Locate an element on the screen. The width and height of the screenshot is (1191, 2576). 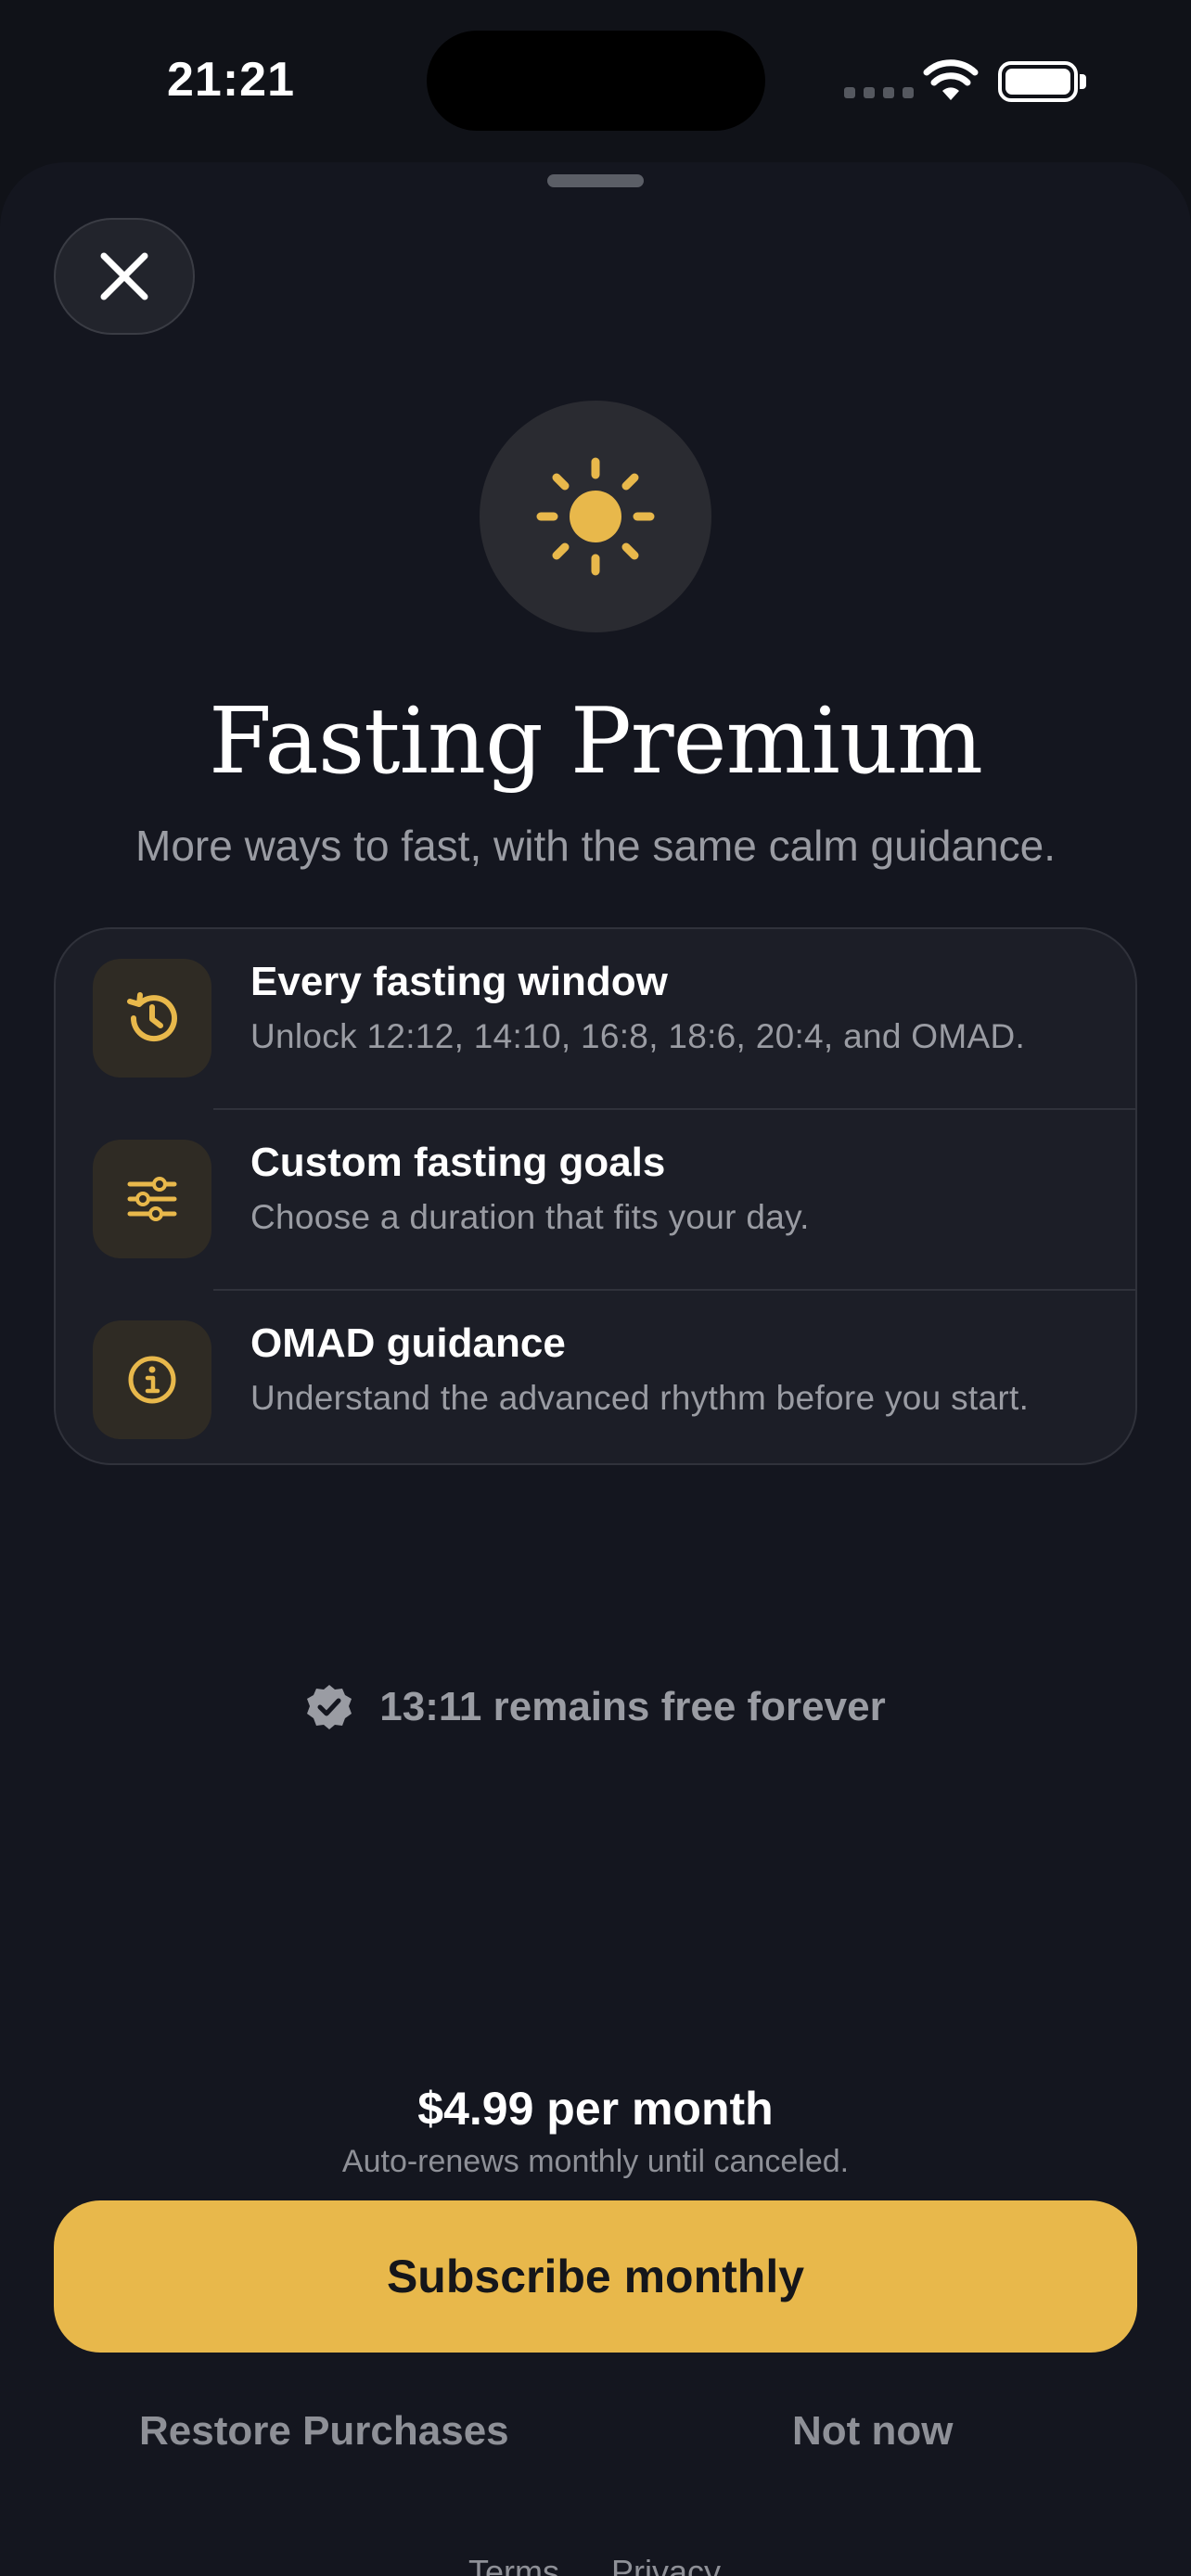
renewal-note: Auto-renews monthly until canceled. is located at coordinates (595, 2161).